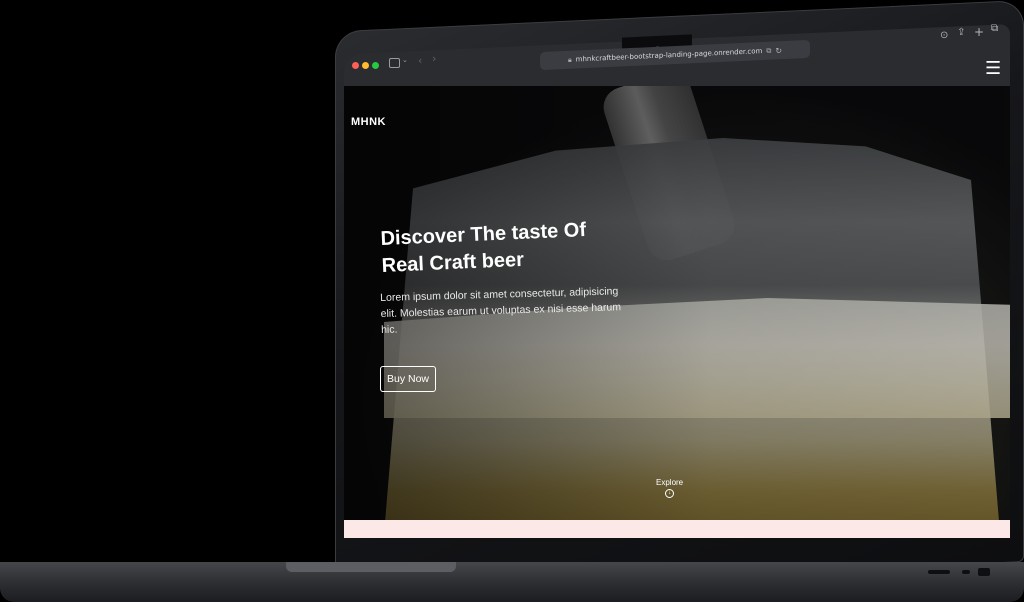  I want to click on explore-link: Explore ↓, so click(669, 488).